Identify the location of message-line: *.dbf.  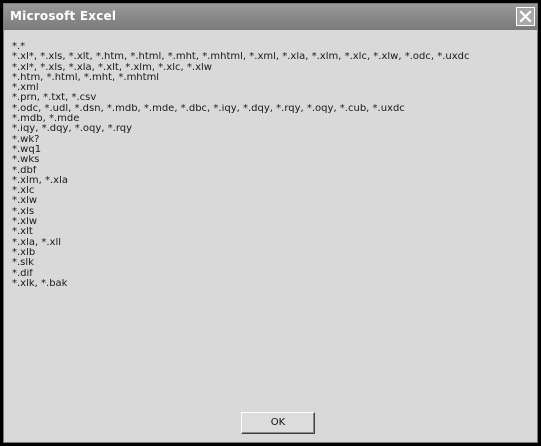
(24, 170).